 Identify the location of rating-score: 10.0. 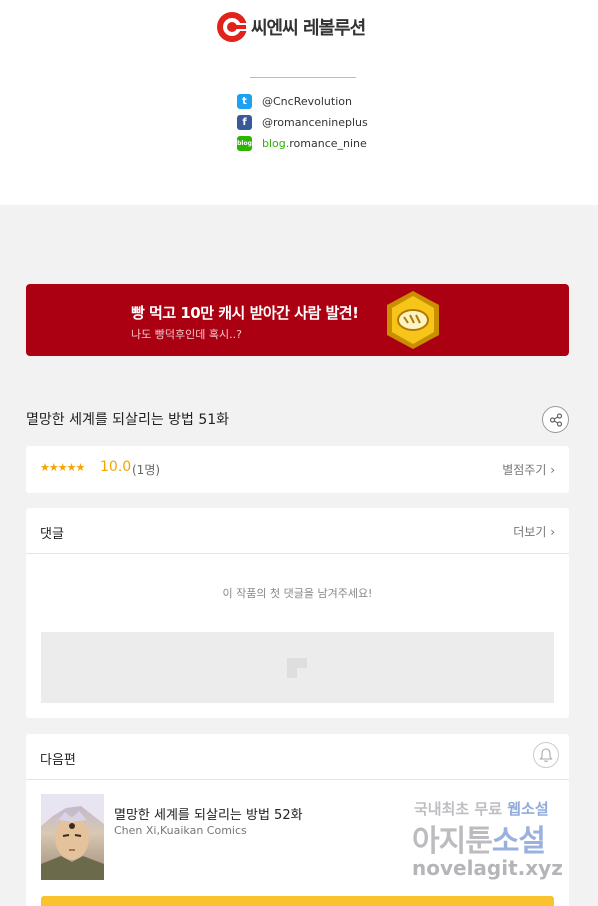
(116, 467).